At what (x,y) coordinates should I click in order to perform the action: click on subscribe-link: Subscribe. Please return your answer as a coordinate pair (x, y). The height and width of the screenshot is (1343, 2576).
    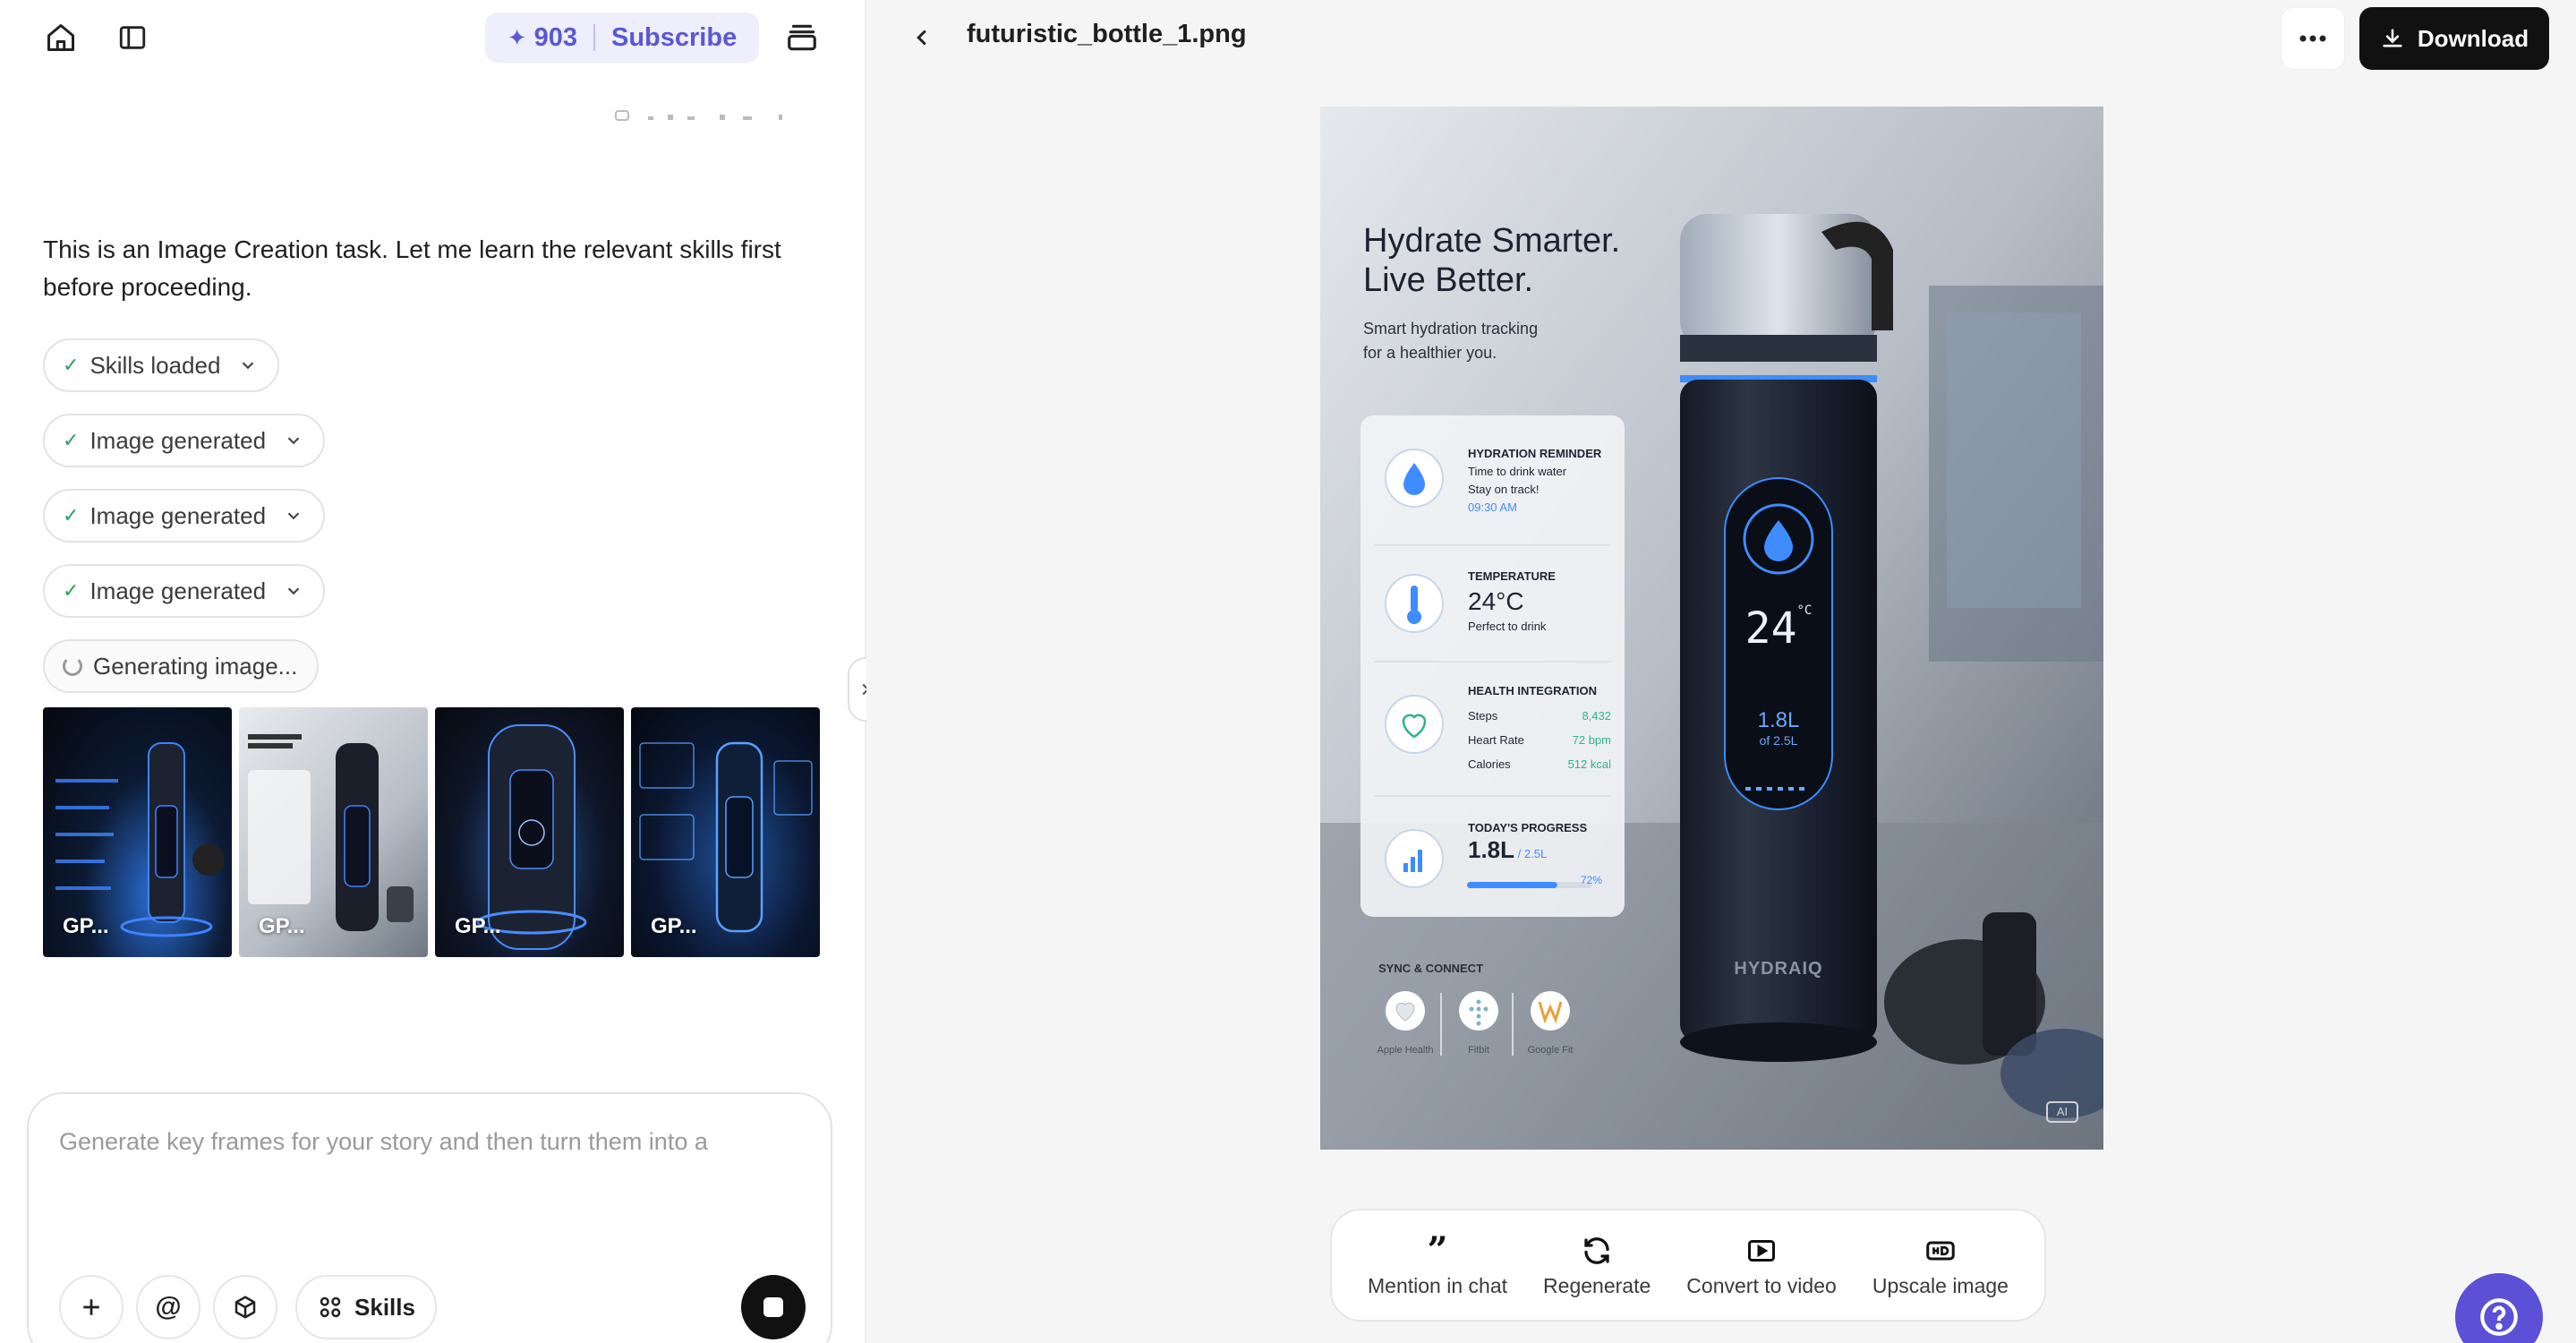
    Looking at the image, I should click on (674, 38).